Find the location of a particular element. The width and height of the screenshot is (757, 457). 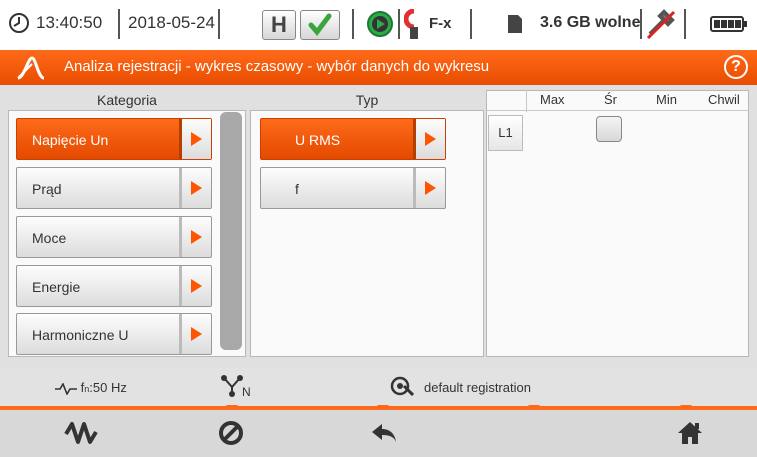

list-item-label: f is located at coordinates (297, 189).